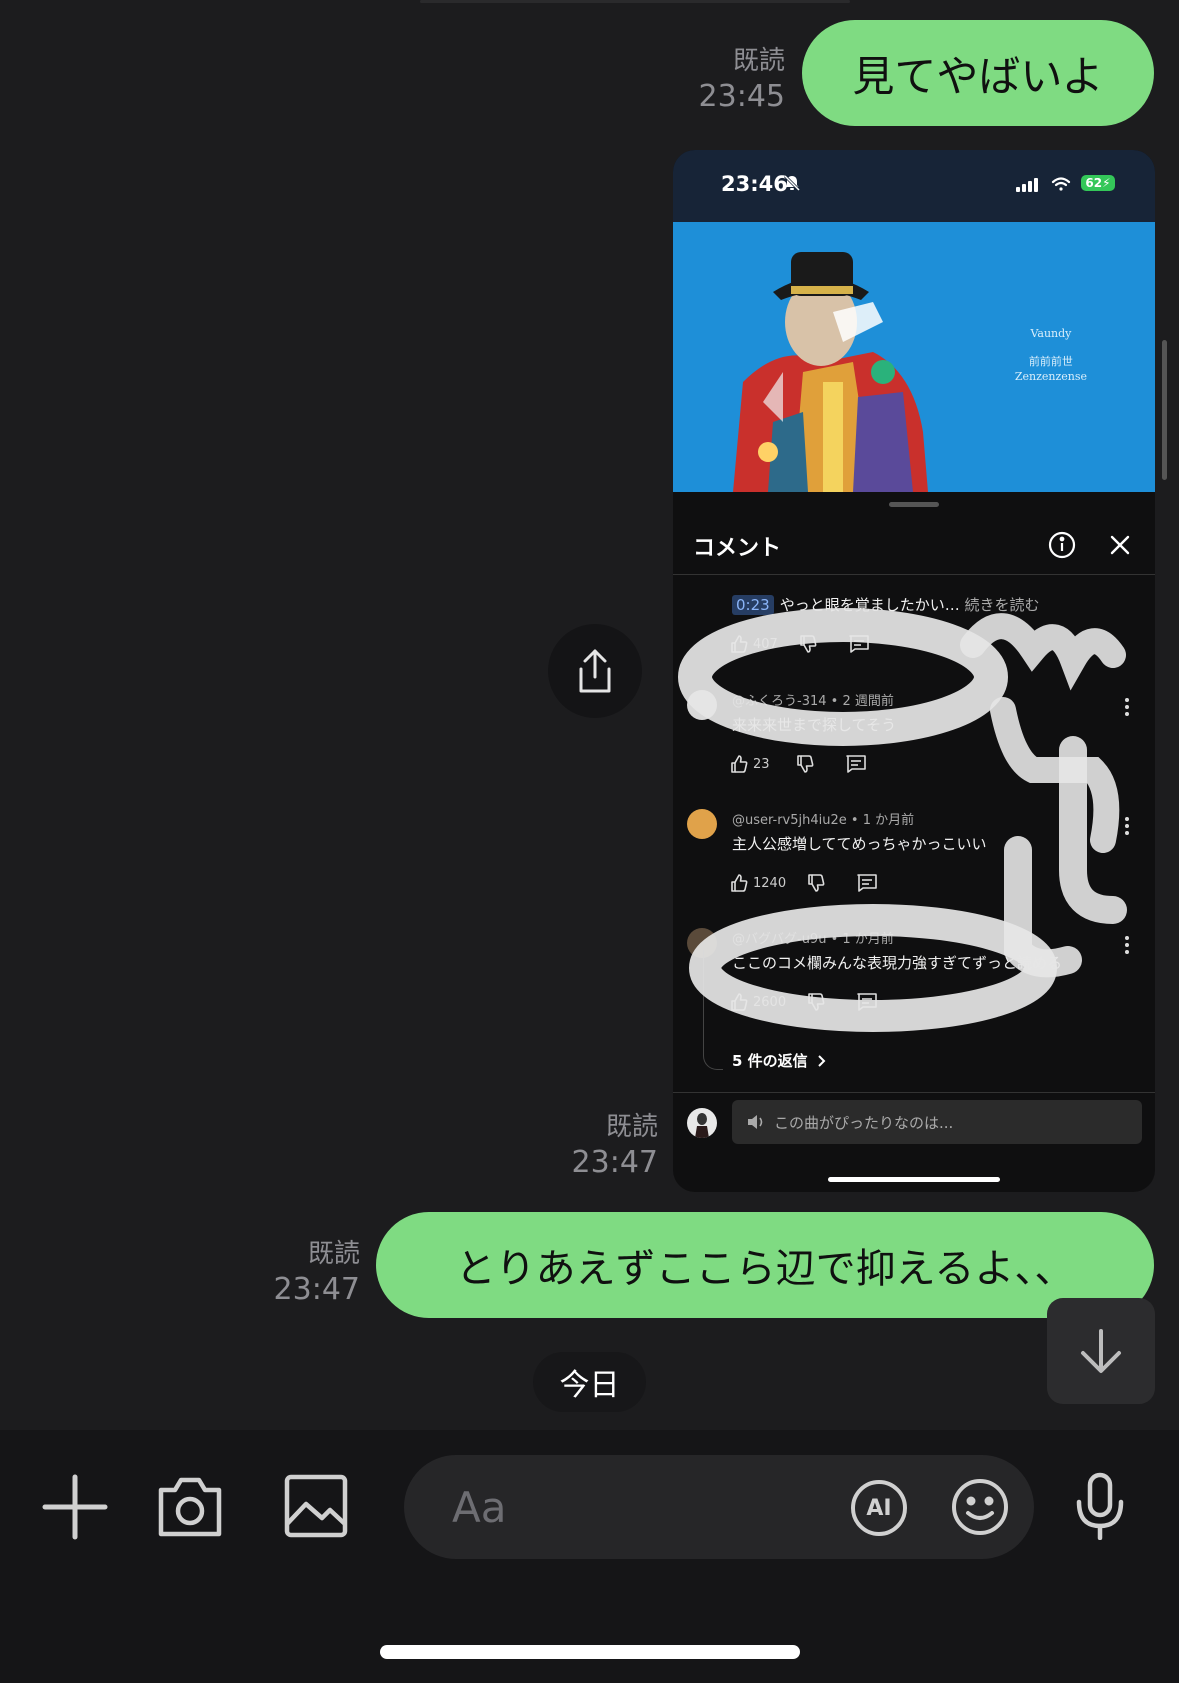  Describe the element at coordinates (765, 644) in the screenshot. I see `like-count: 407` at that location.